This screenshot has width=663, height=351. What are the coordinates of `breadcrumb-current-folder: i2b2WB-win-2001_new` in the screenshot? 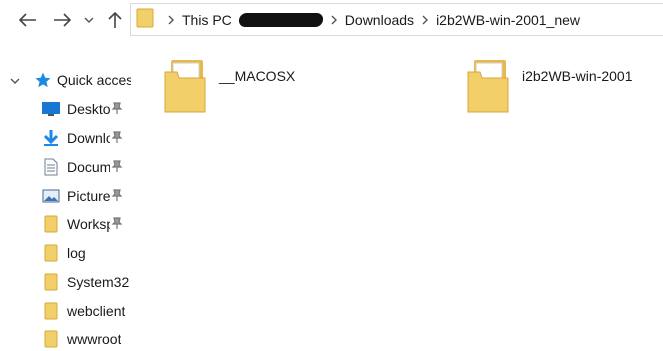 It's located at (508, 20).